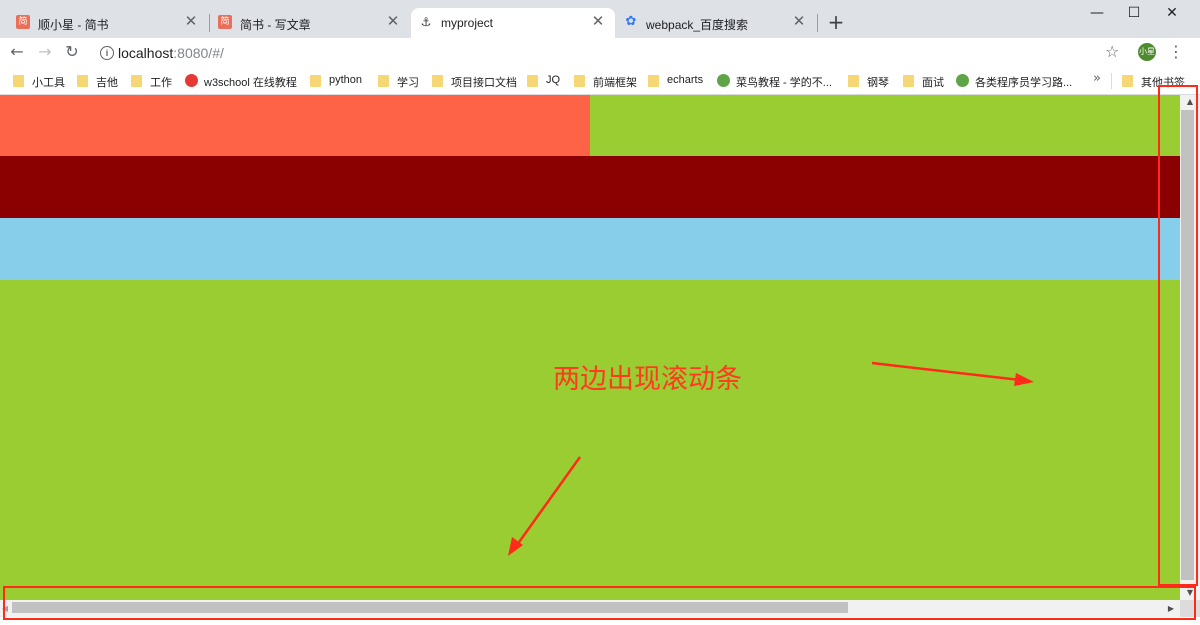  I want to click on tomato-block, so click(295, 125).